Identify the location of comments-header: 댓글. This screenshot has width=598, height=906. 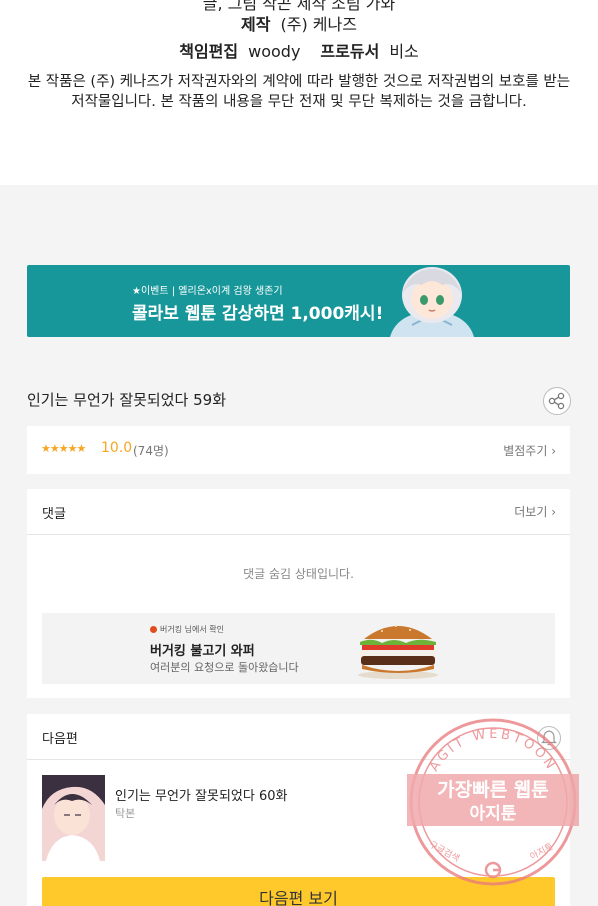
(54, 514).